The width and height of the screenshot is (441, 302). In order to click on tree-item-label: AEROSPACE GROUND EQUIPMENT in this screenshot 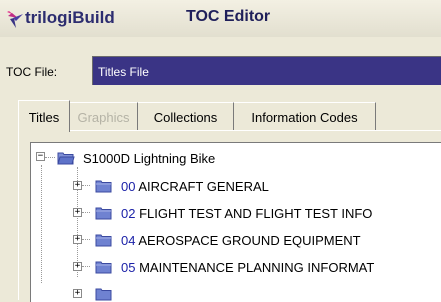, I will do `click(249, 240)`.